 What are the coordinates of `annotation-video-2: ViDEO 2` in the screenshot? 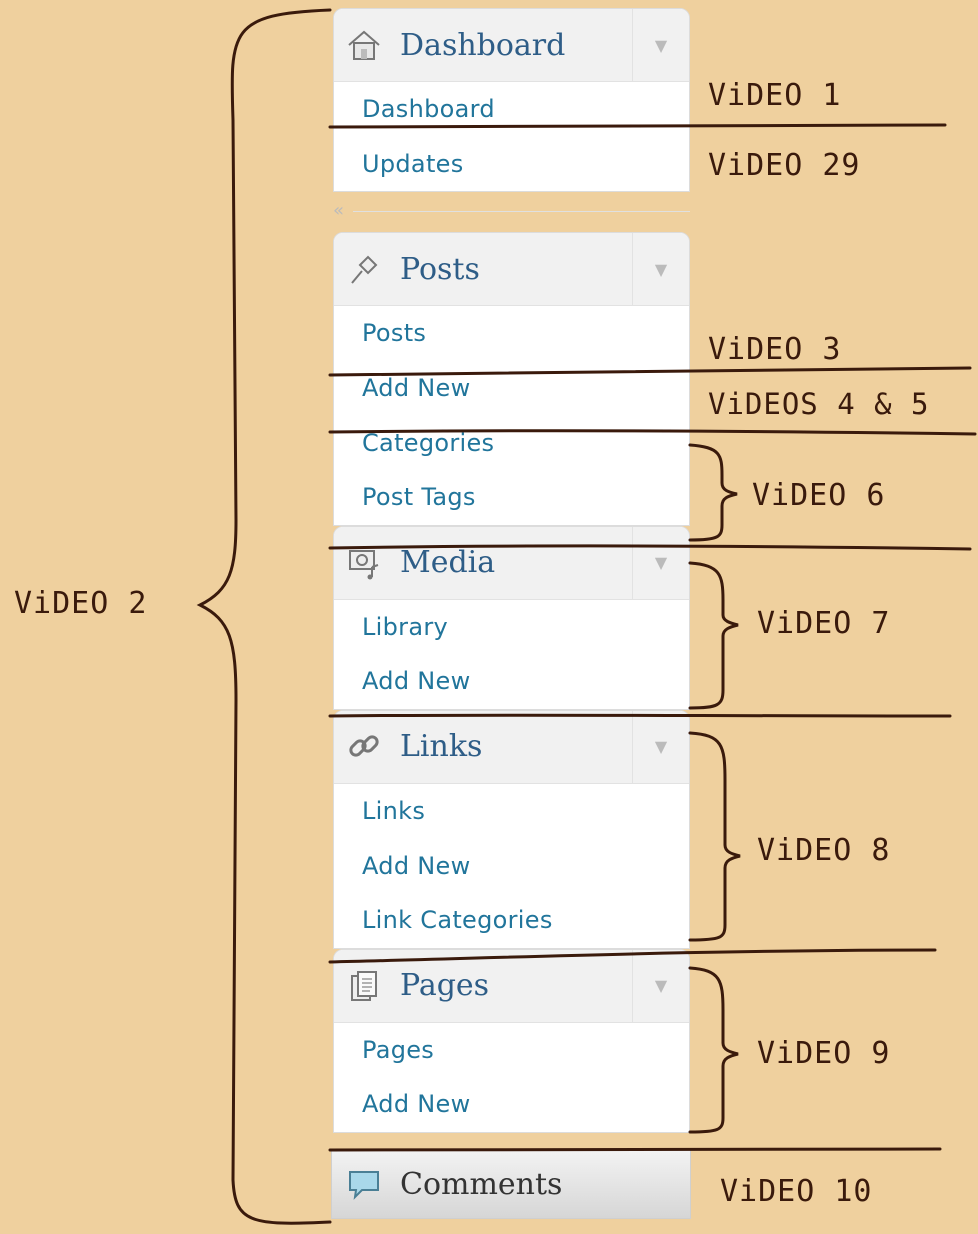 It's located at (81, 603).